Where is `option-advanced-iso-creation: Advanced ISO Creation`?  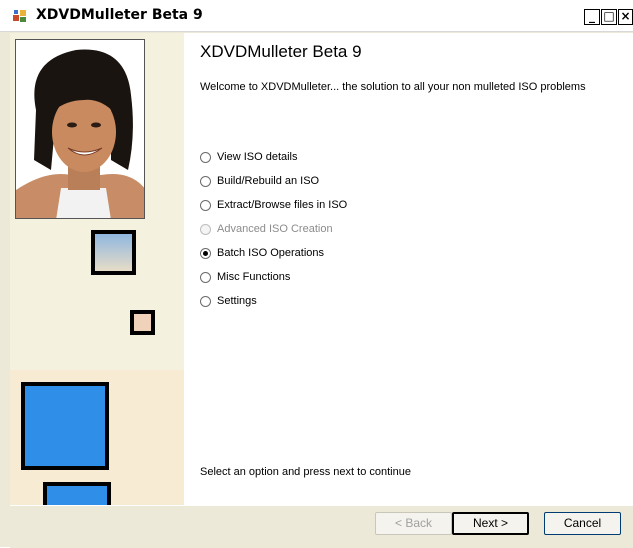 option-advanced-iso-creation: Advanced ISO Creation is located at coordinates (266, 229).